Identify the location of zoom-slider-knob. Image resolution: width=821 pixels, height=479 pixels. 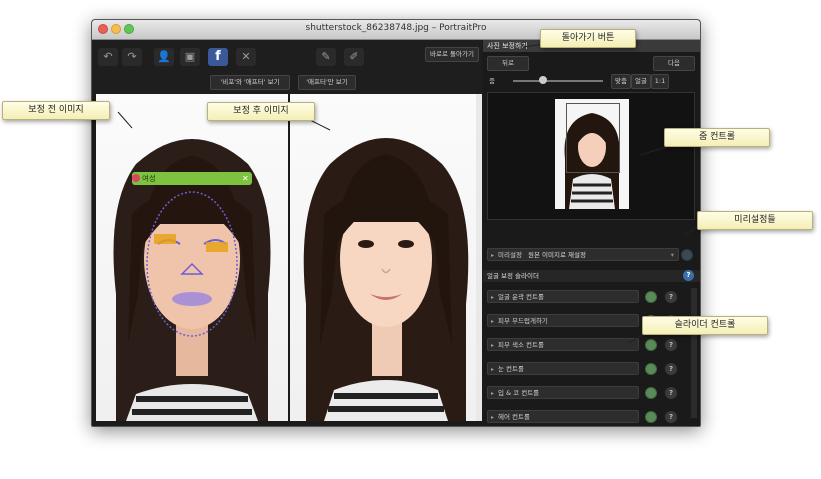
(543, 80).